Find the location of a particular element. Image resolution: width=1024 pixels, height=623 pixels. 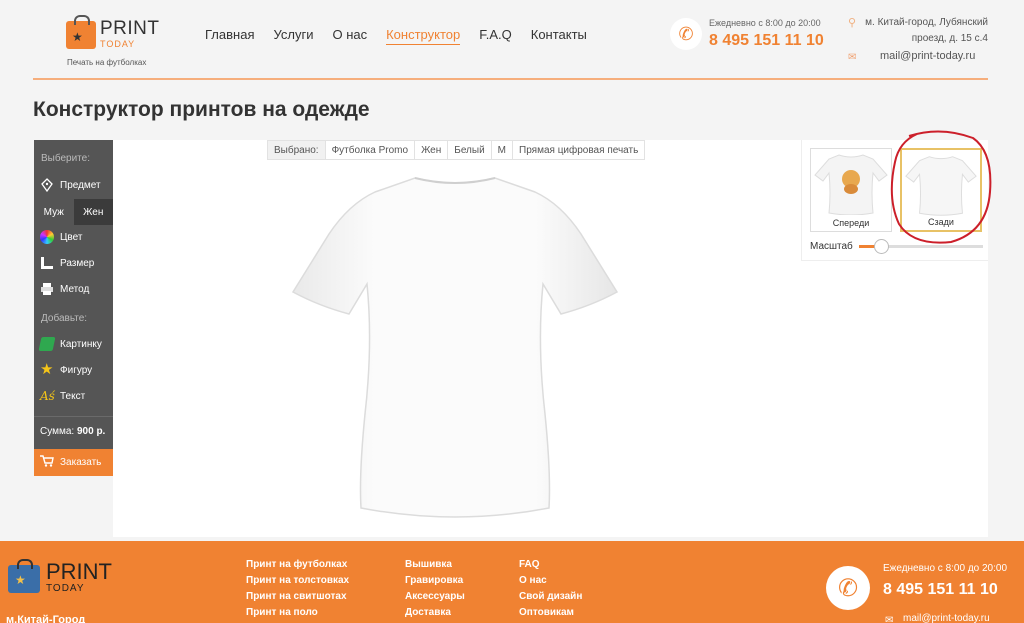

selection-color: Белый is located at coordinates (468, 150).